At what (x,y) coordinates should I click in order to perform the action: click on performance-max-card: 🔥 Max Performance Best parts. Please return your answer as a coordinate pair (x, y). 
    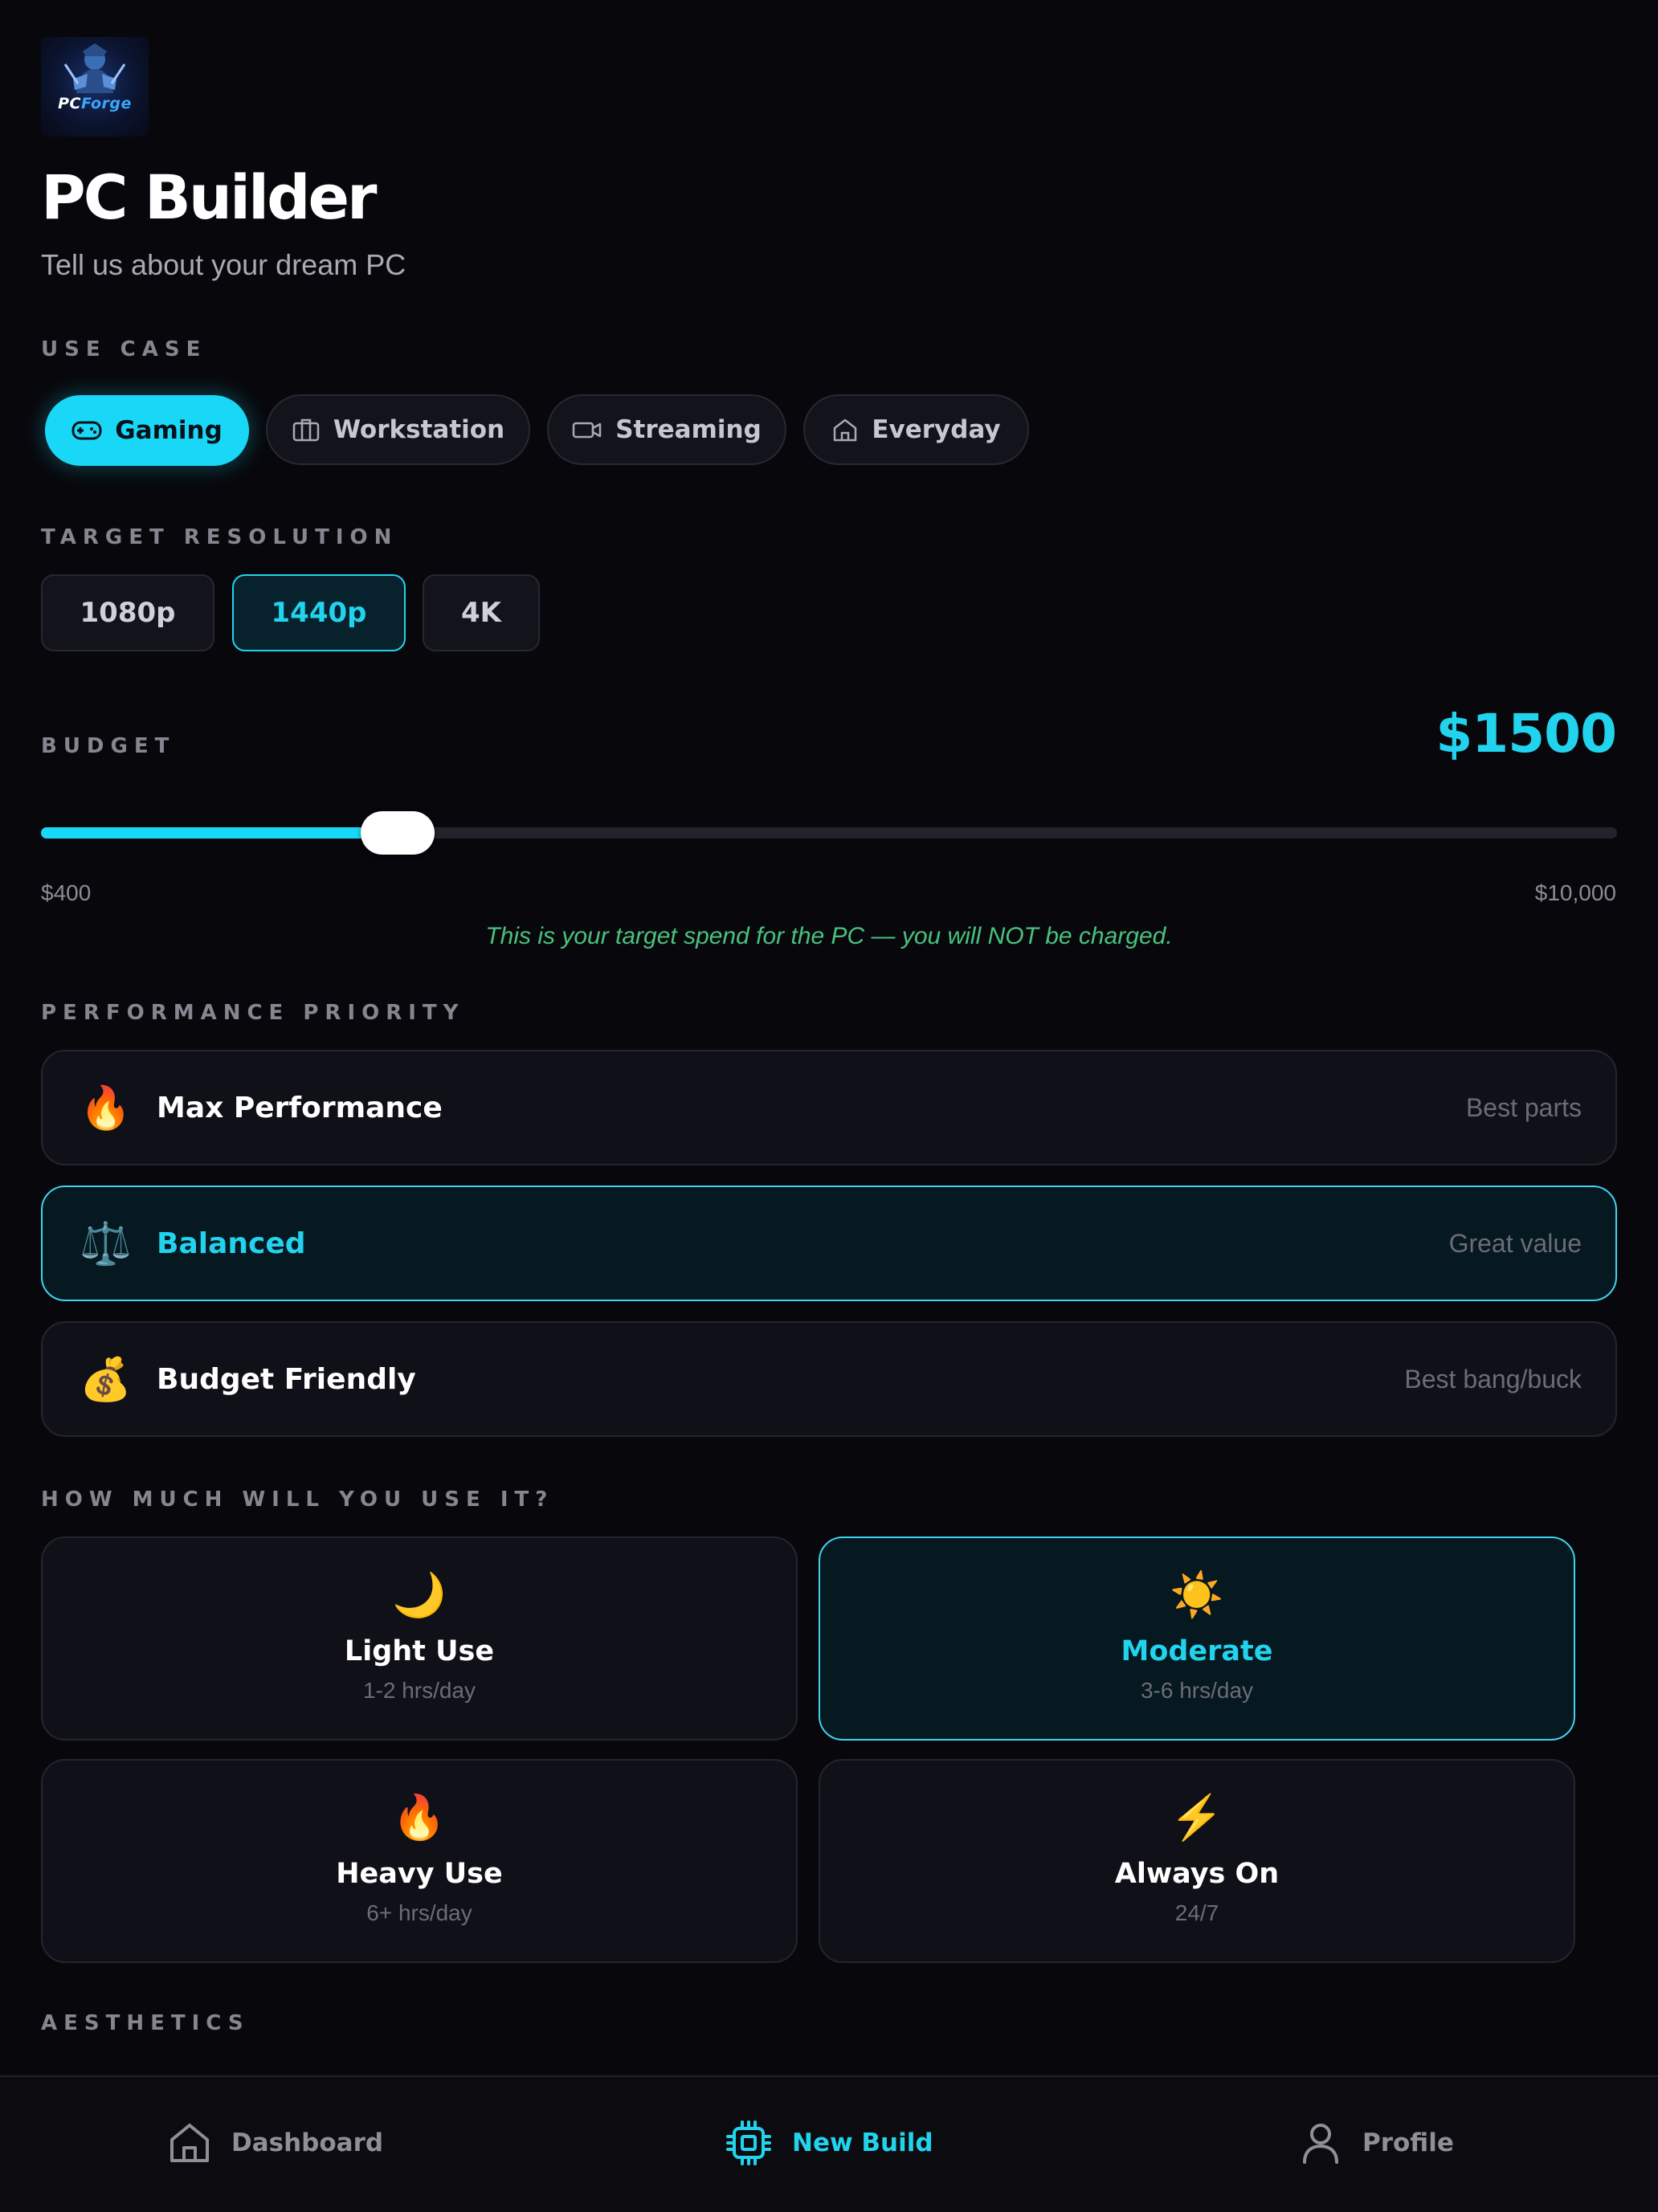
    Looking at the image, I should click on (829, 1107).